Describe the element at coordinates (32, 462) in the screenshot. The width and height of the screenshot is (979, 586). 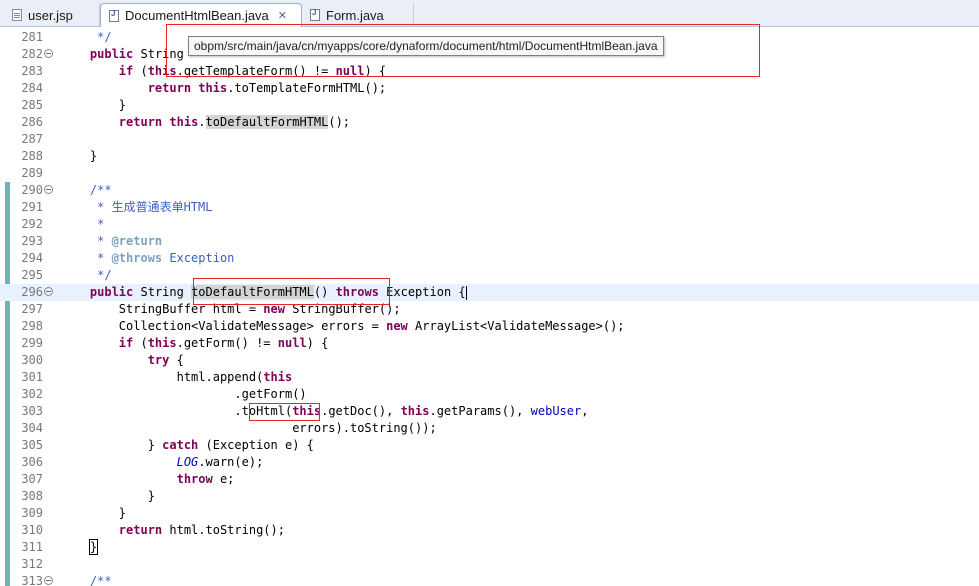
I see `line-number: 306` at that location.